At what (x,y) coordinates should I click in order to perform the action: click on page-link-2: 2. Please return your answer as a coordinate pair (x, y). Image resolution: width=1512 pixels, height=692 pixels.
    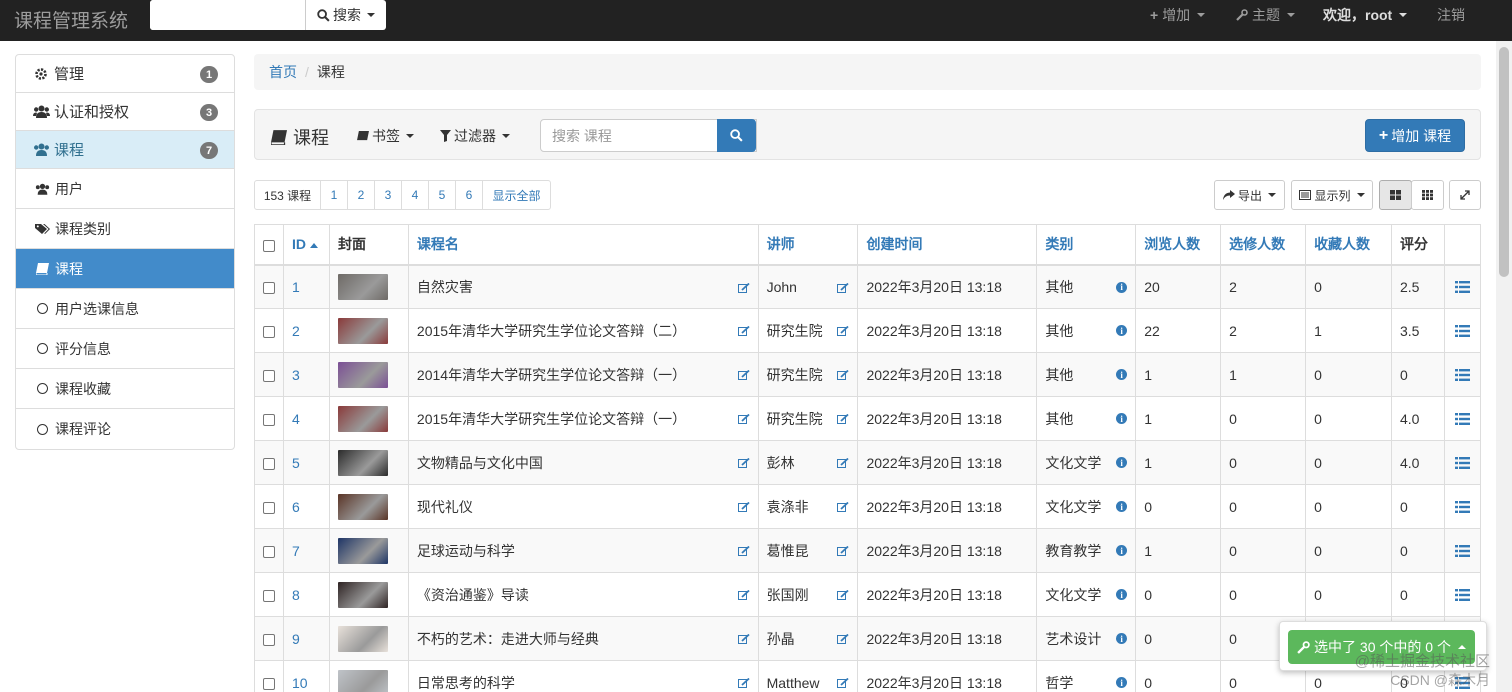
    Looking at the image, I should click on (360, 195).